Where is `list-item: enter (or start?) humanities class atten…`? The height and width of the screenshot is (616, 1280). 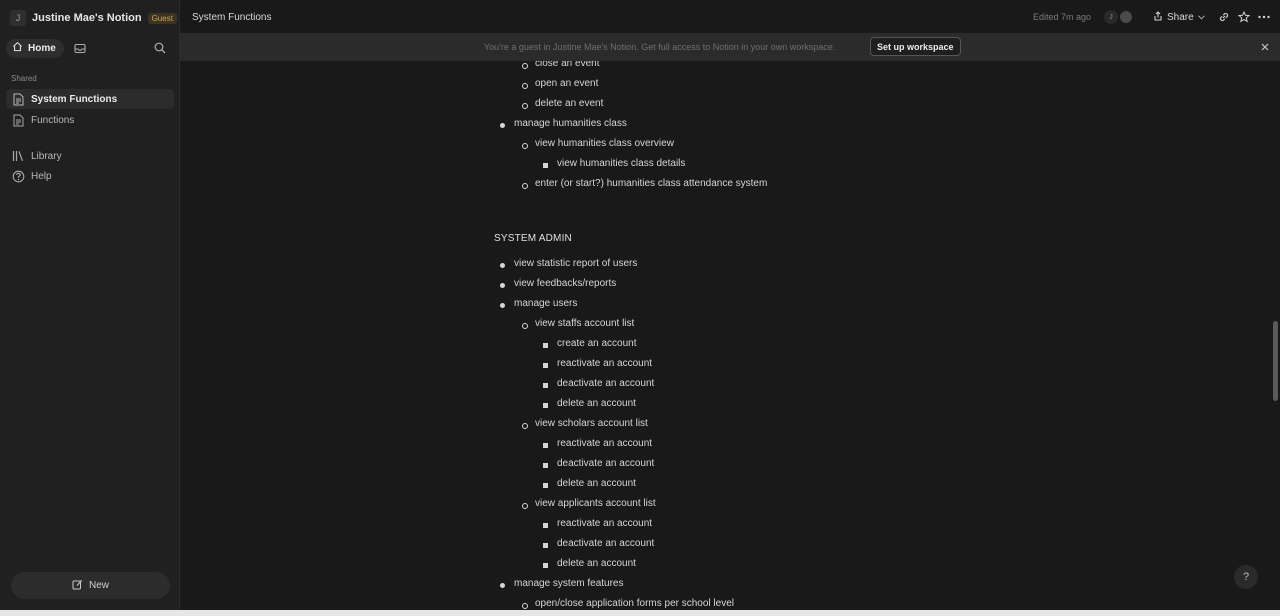 list-item: enter (or start?) humanities class atten… is located at coordinates (651, 184).